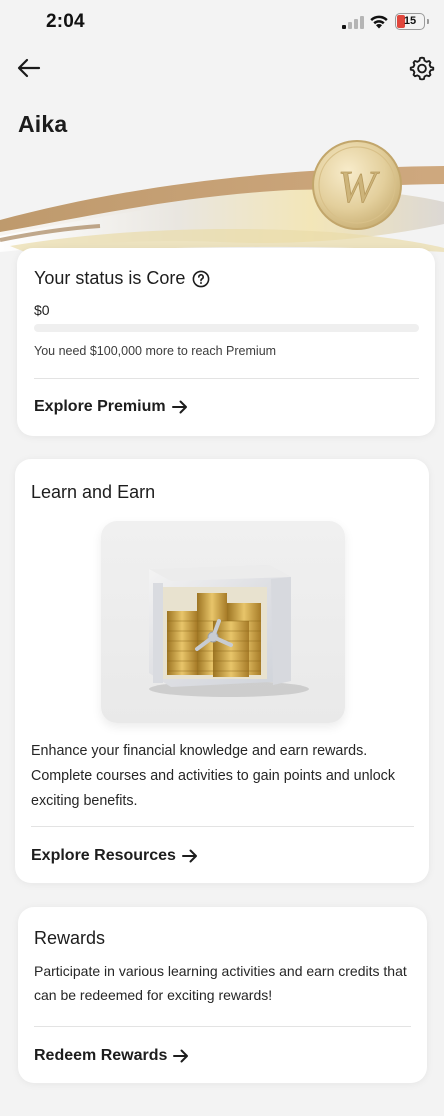 This screenshot has width=444, height=1116. What do you see at coordinates (353, 22) in the screenshot?
I see `cellular-signal-icon` at bounding box center [353, 22].